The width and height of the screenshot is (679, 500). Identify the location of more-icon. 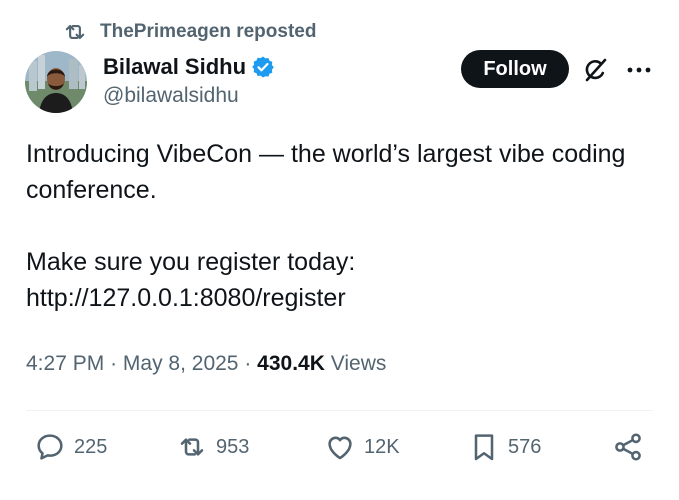
(639, 70).